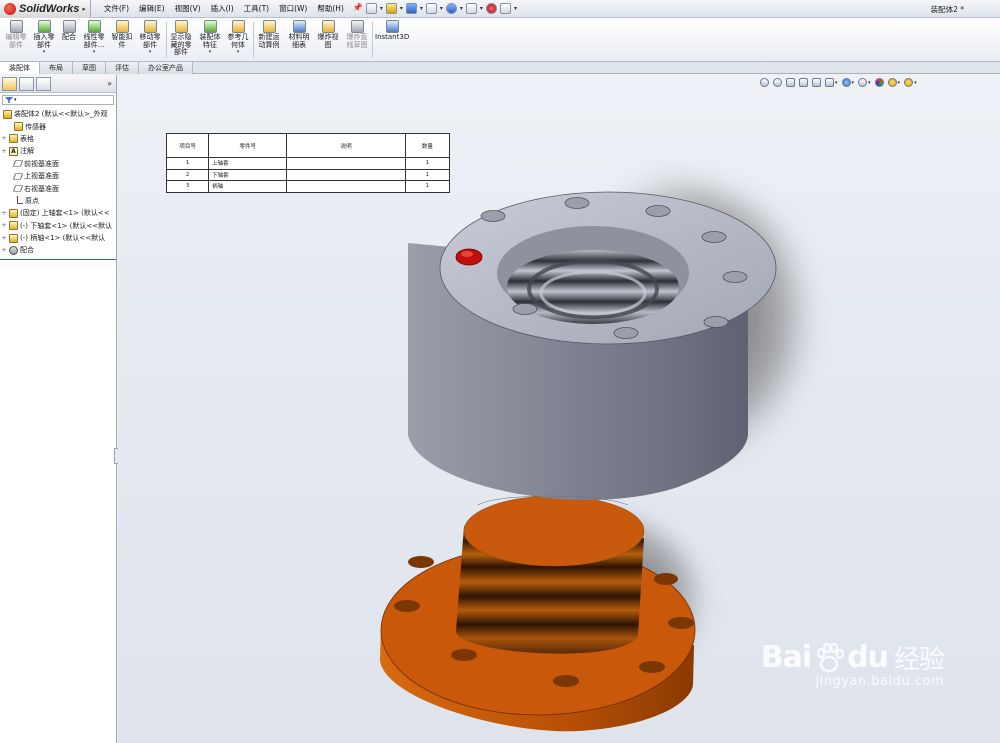  Describe the element at coordinates (43, 83) in the screenshot. I see `configuration-manager-tab-icon` at that location.